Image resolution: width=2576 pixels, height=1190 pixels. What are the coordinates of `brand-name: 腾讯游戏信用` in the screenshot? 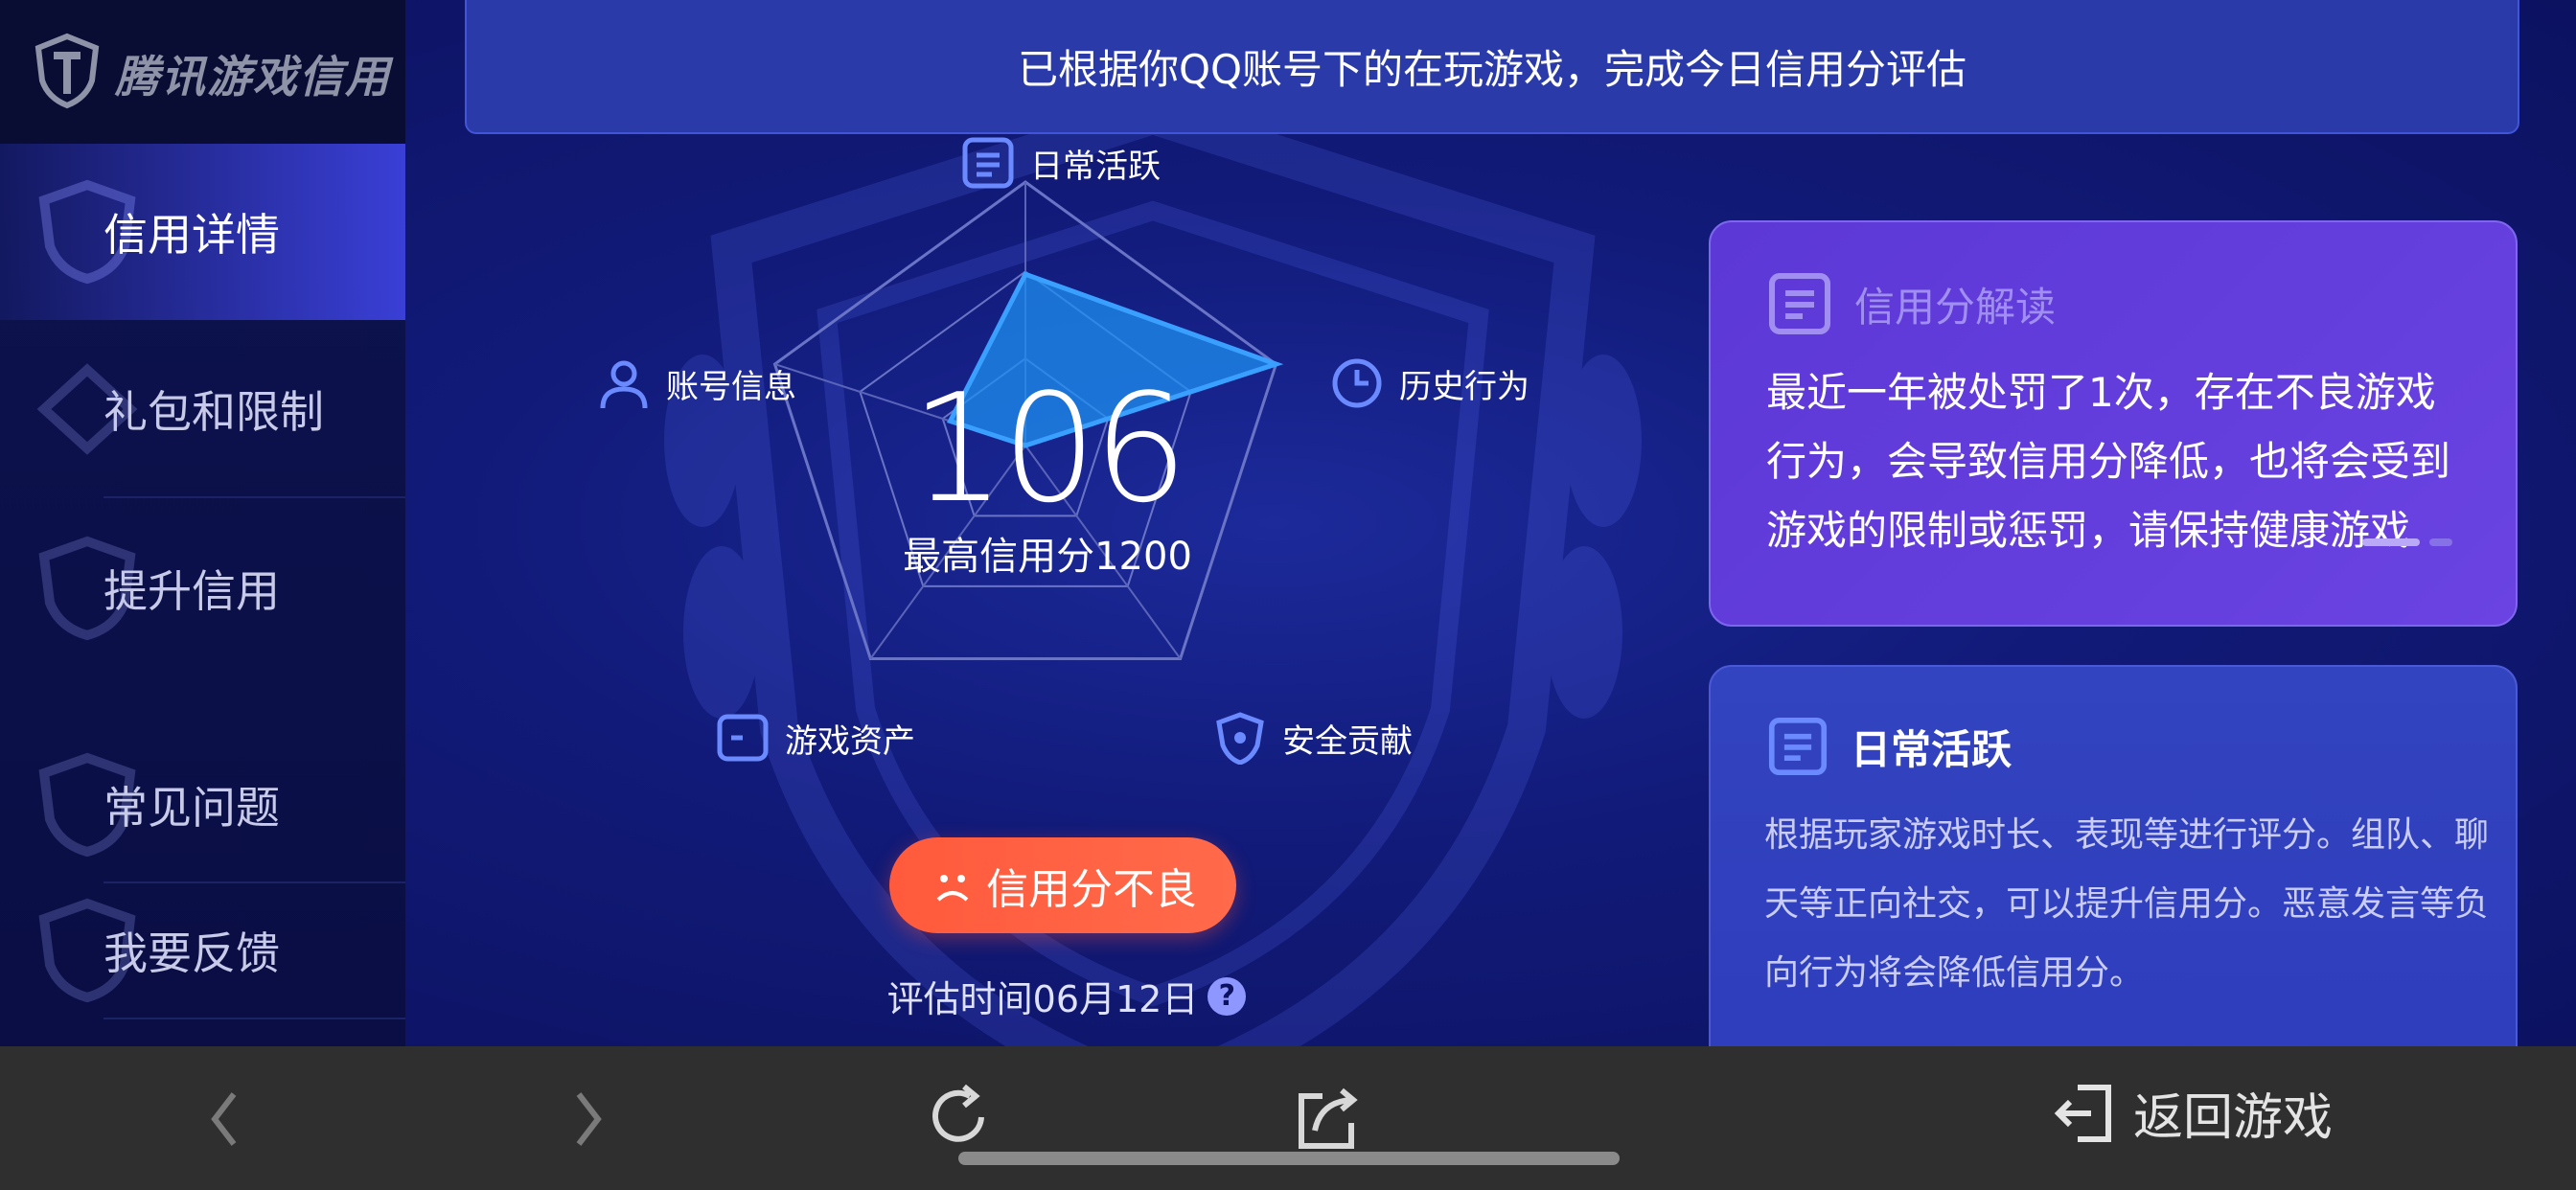 It's located at (253, 77).